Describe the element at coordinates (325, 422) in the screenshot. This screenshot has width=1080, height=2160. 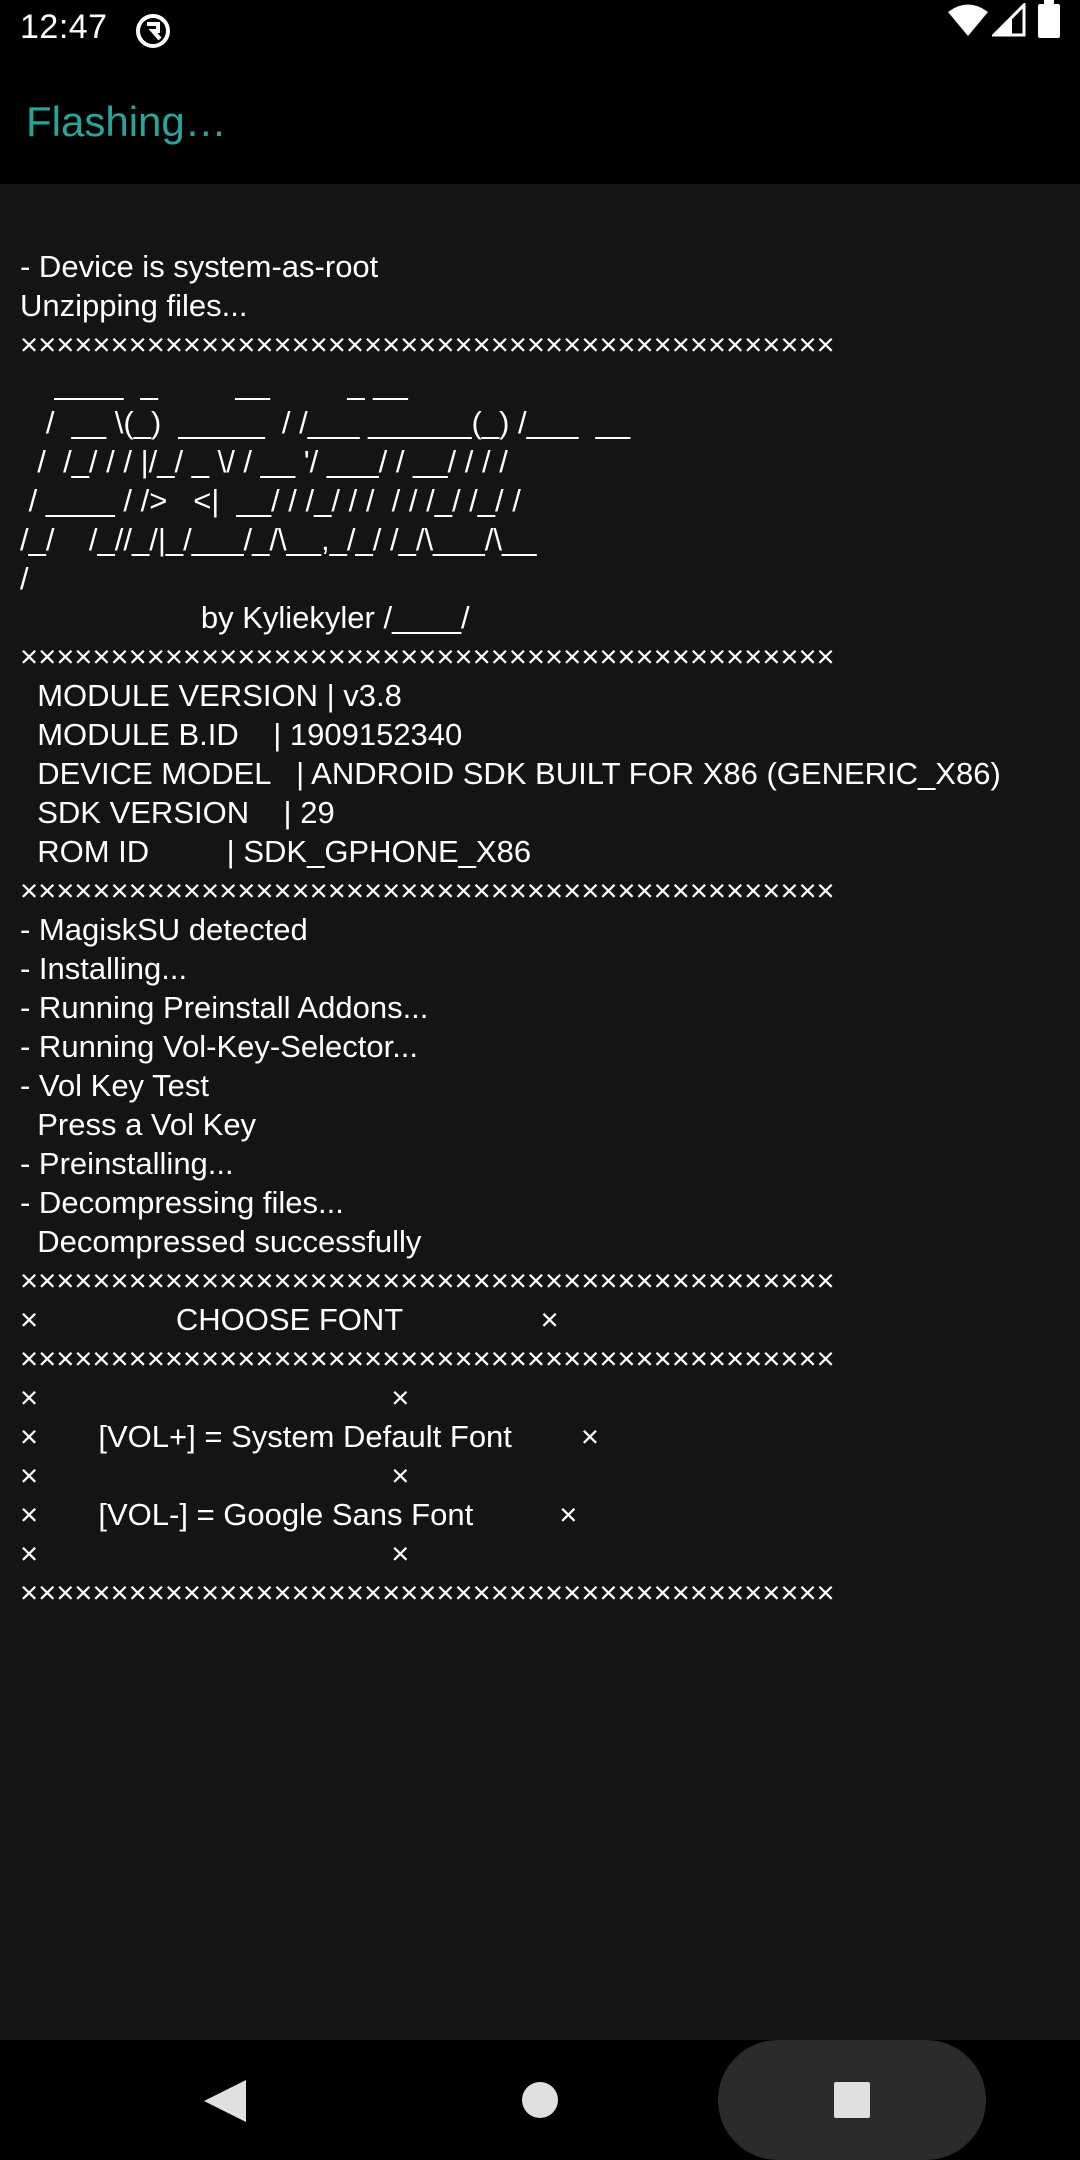
I see `console-line: / __ \(_) _____ / /___ ______(_) /___ __` at that location.